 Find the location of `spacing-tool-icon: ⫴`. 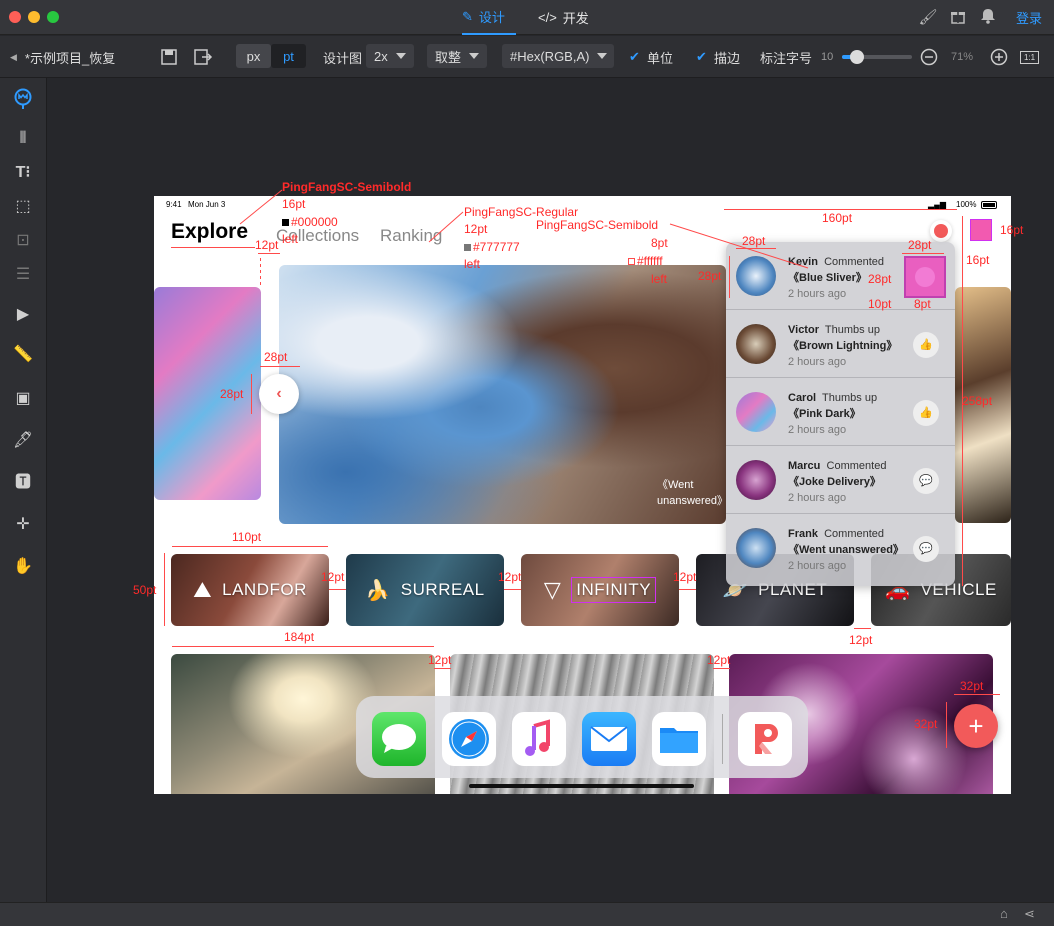

spacing-tool-icon: ⫴ is located at coordinates (23, 139).